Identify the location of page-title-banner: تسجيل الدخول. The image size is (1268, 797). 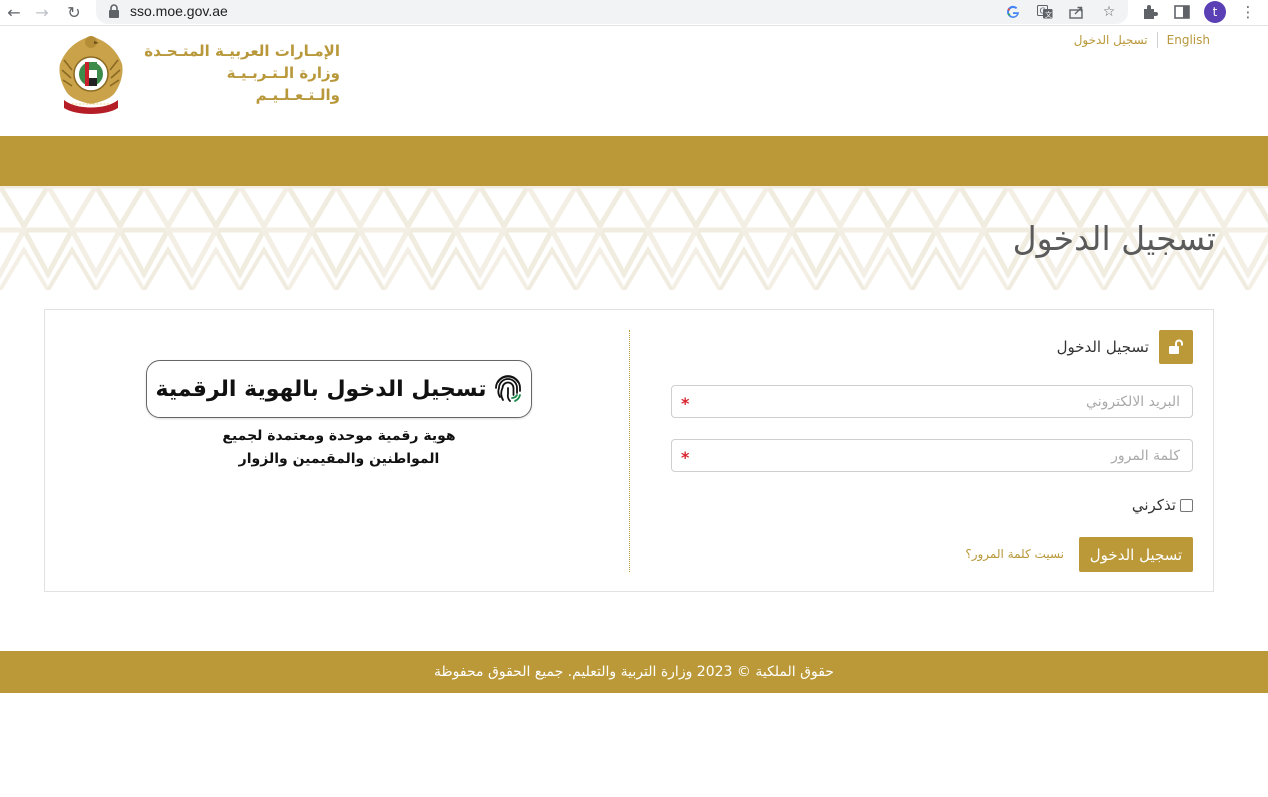
(634, 238).